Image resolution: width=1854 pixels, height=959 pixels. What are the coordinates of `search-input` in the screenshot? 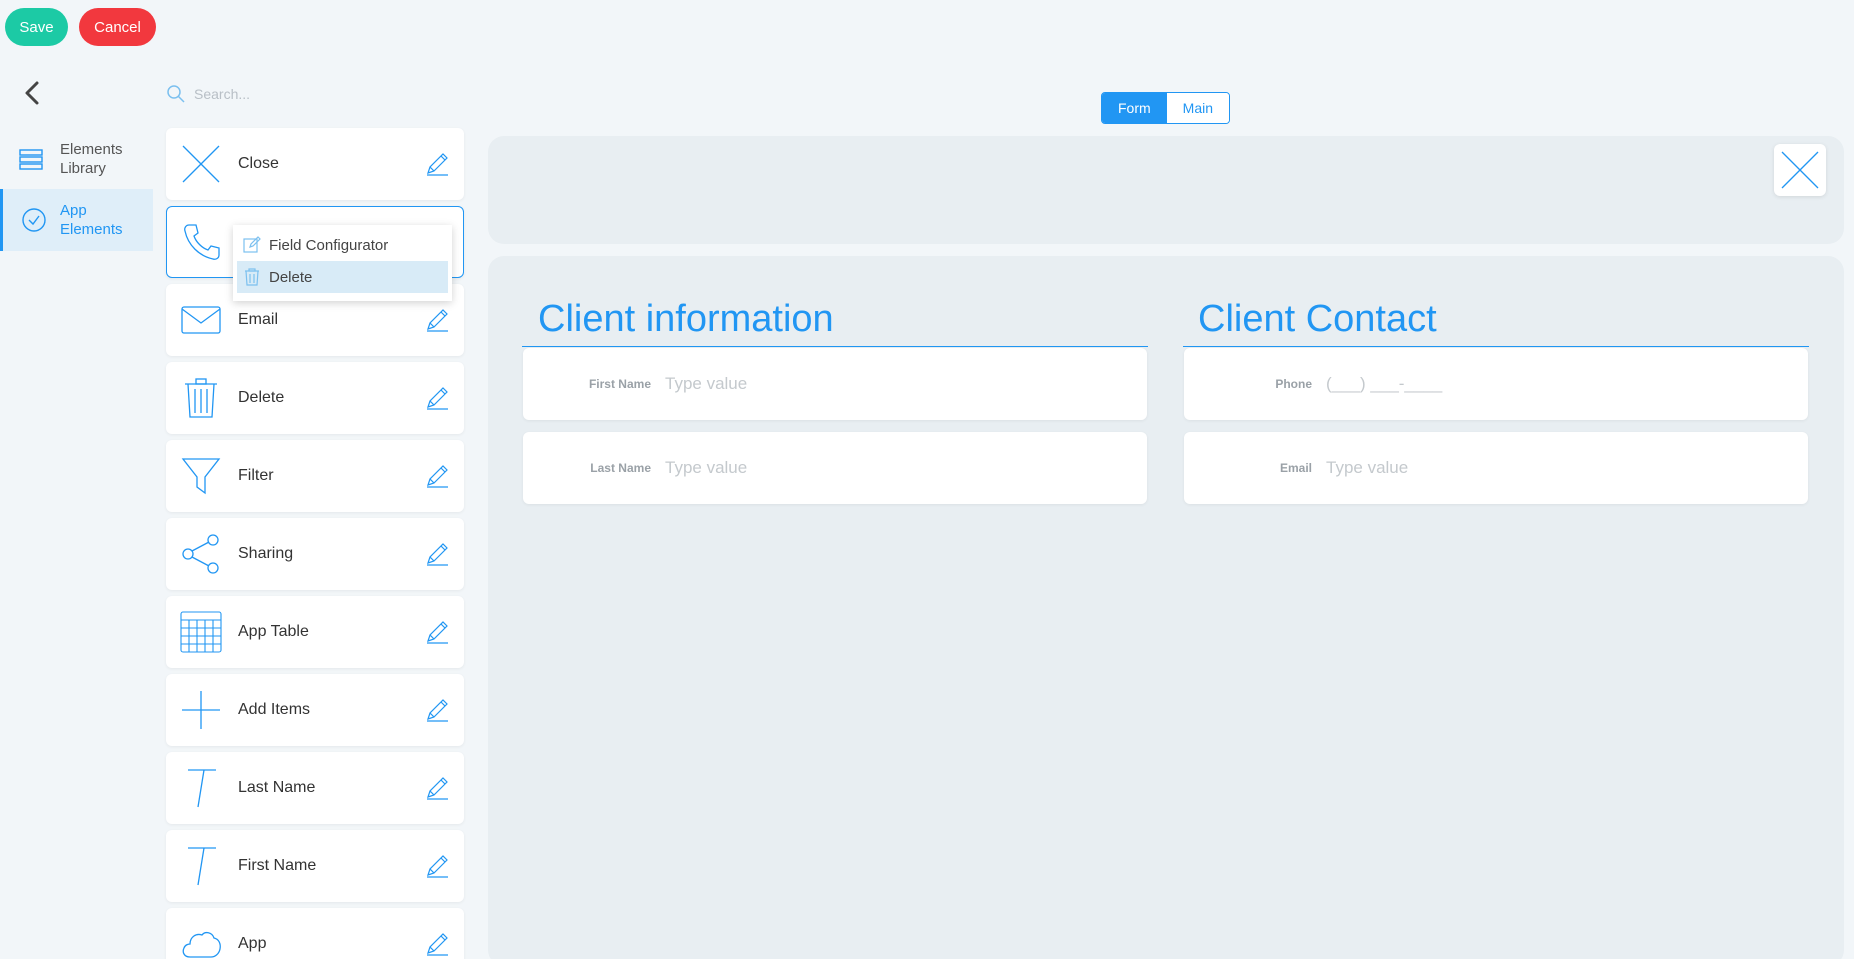 It's located at (314, 94).